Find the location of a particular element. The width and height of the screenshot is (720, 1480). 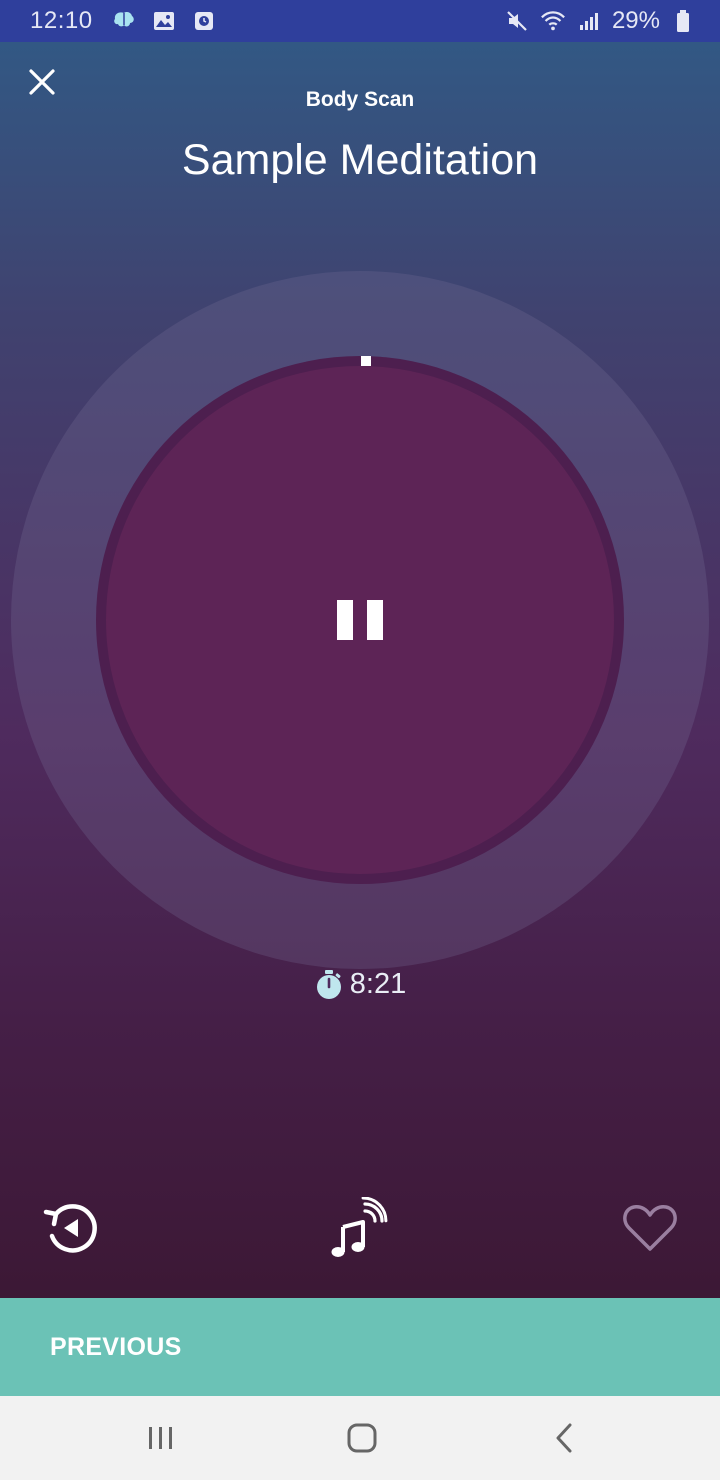

replay-icon is located at coordinates (70, 1228).